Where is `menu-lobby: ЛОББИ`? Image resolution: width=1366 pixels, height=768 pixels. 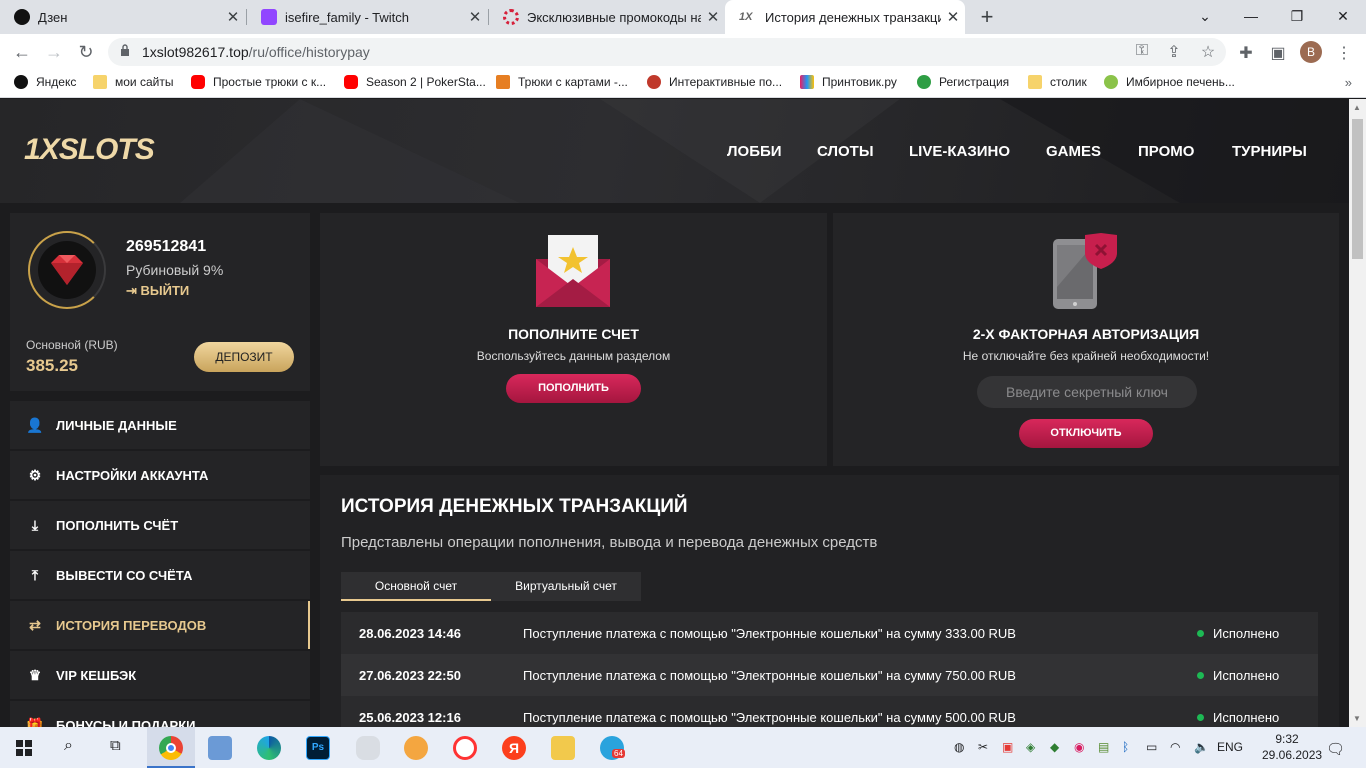 menu-lobby: ЛОББИ is located at coordinates (754, 151).